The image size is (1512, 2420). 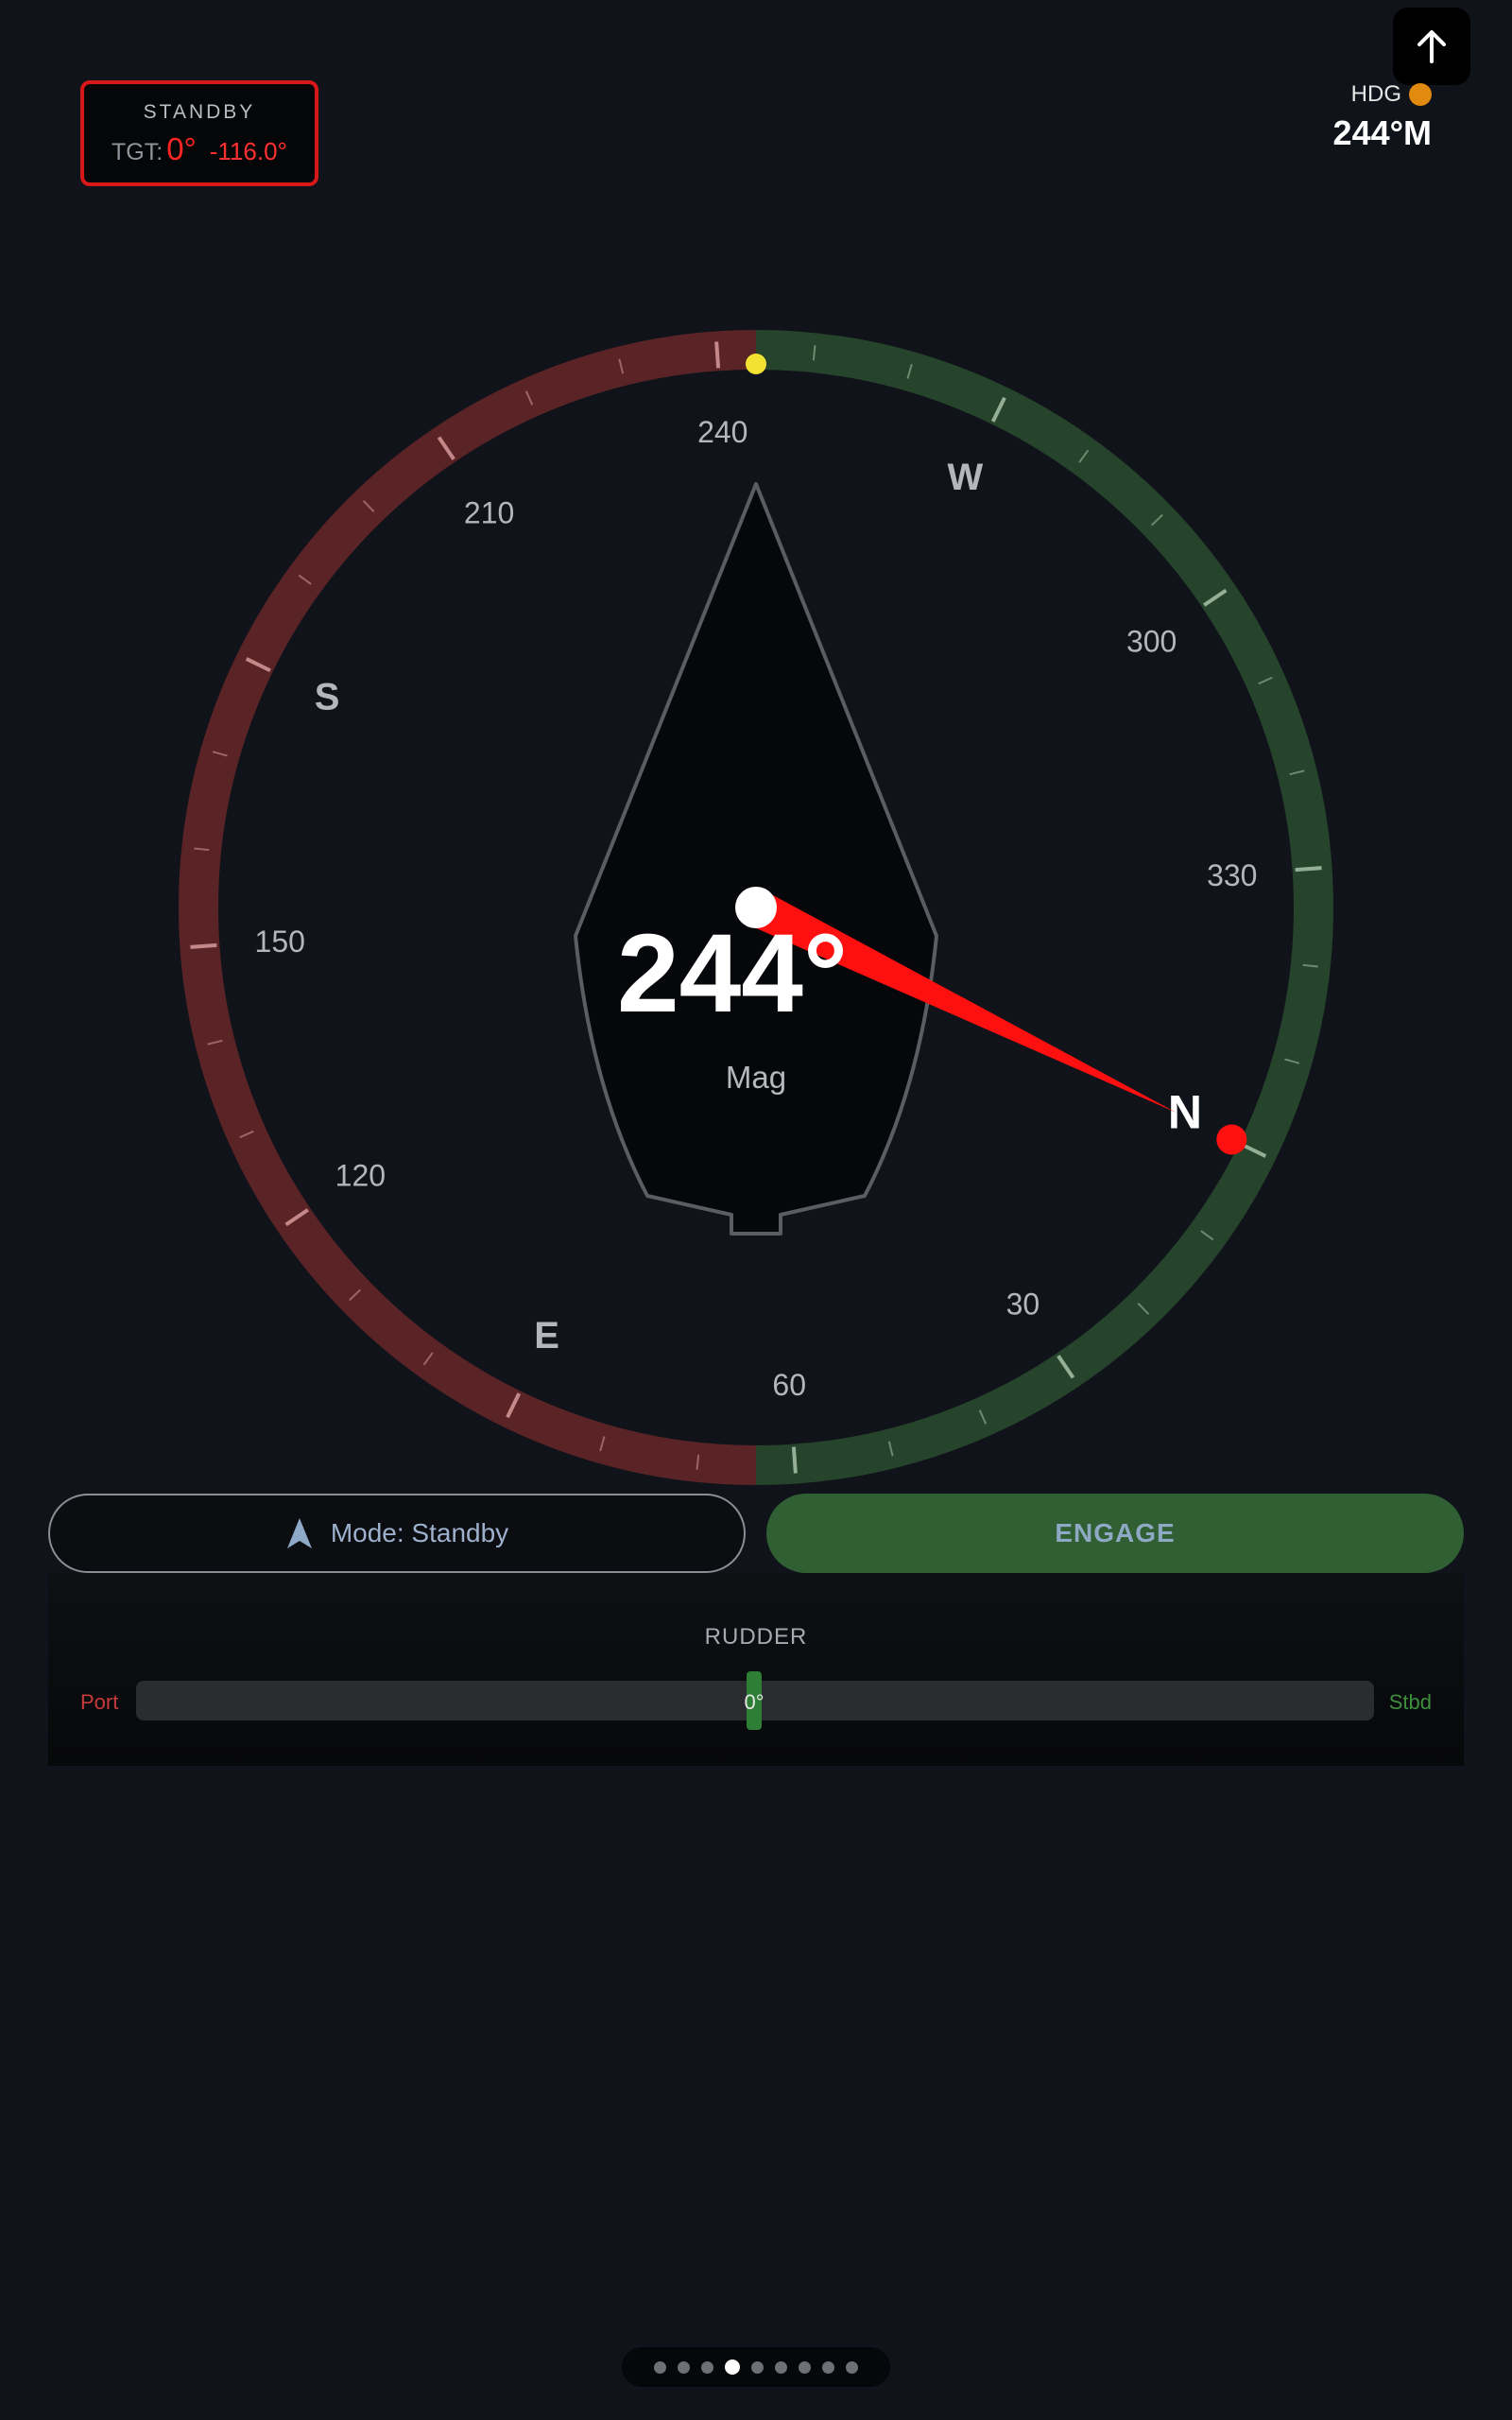 What do you see at coordinates (489, 512) in the screenshot?
I see `compass-label-210: 210` at bounding box center [489, 512].